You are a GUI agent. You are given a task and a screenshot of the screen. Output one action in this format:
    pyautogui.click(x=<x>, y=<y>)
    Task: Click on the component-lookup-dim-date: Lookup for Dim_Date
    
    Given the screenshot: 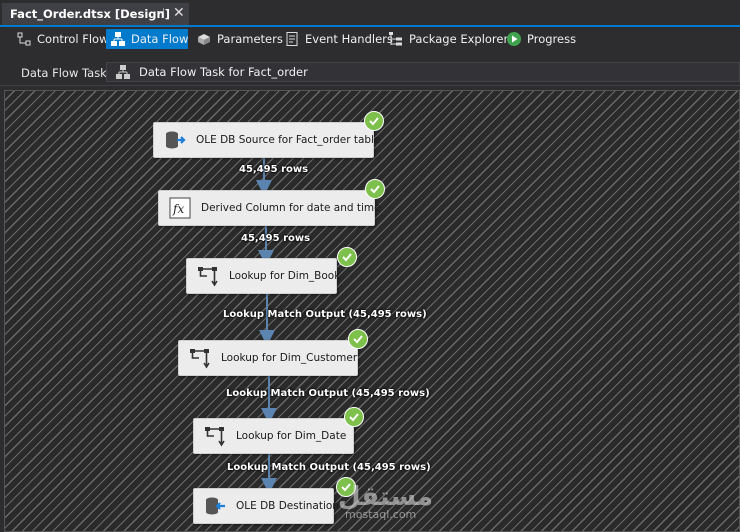 What is the action you would take?
    pyautogui.click(x=273, y=436)
    